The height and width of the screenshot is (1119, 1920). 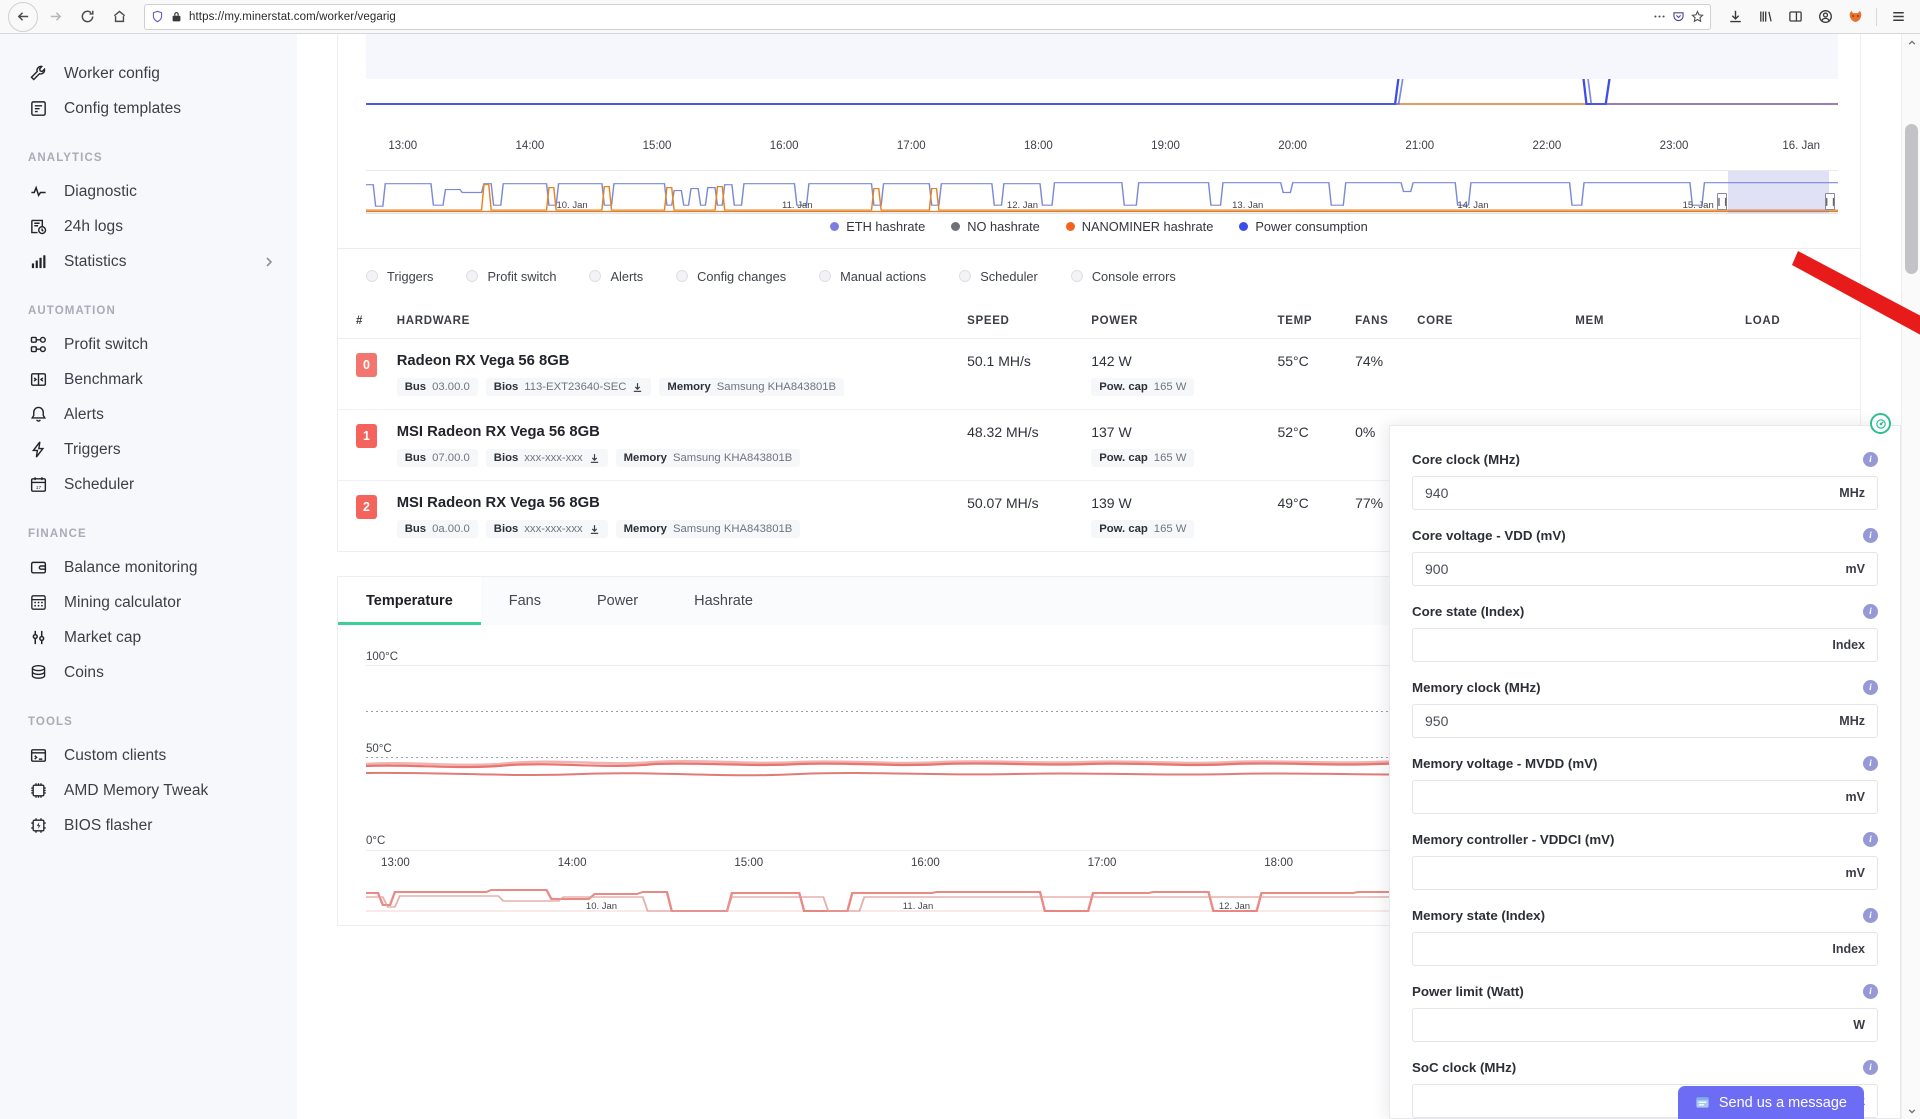 What do you see at coordinates (148, 484) in the screenshot?
I see `sidebar-item-scheduler: 17 Scheduler` at bounding box center [148, 484].